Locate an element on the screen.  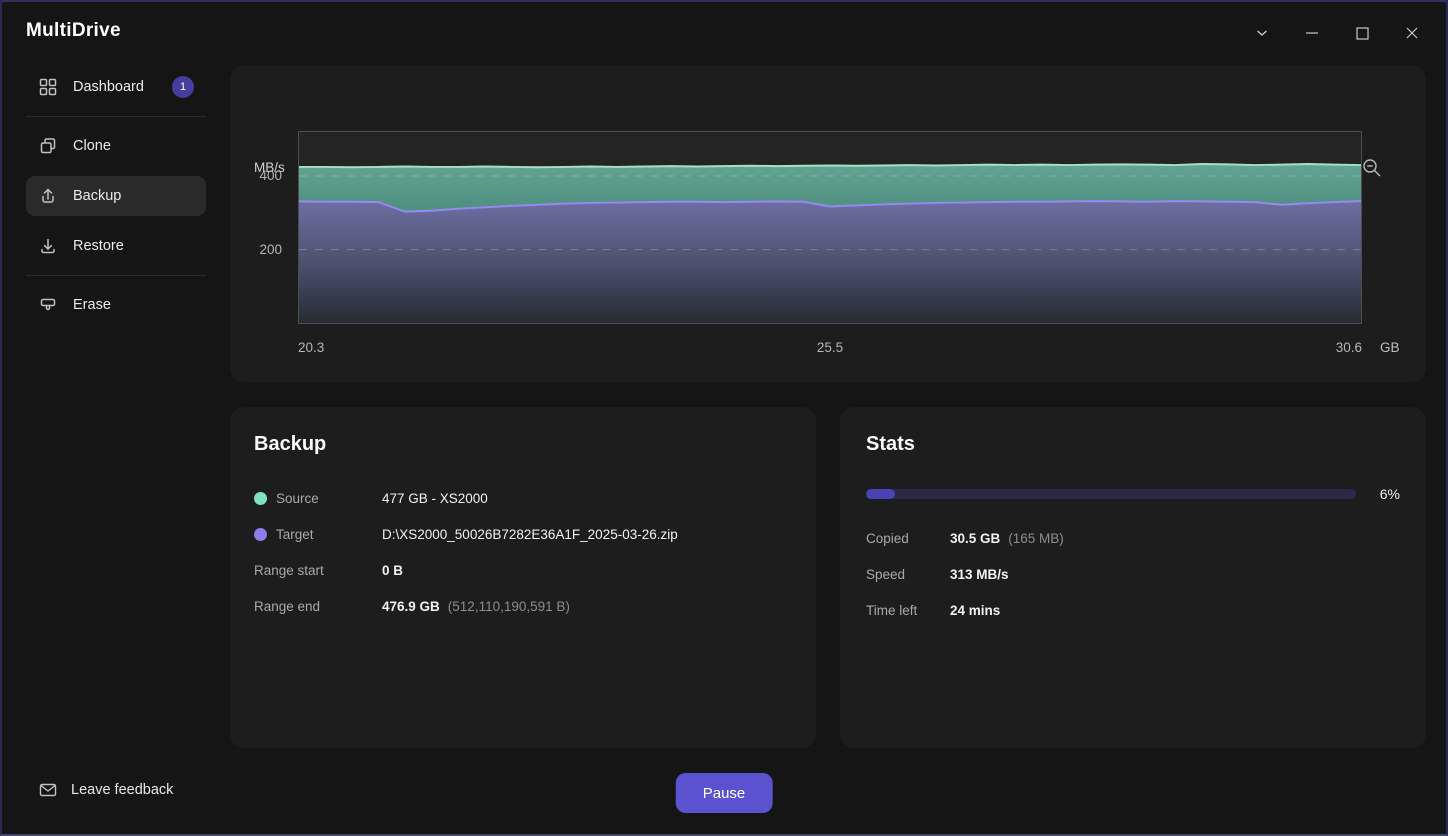
progress-row: 6% is located at coordinates (1133, 494).